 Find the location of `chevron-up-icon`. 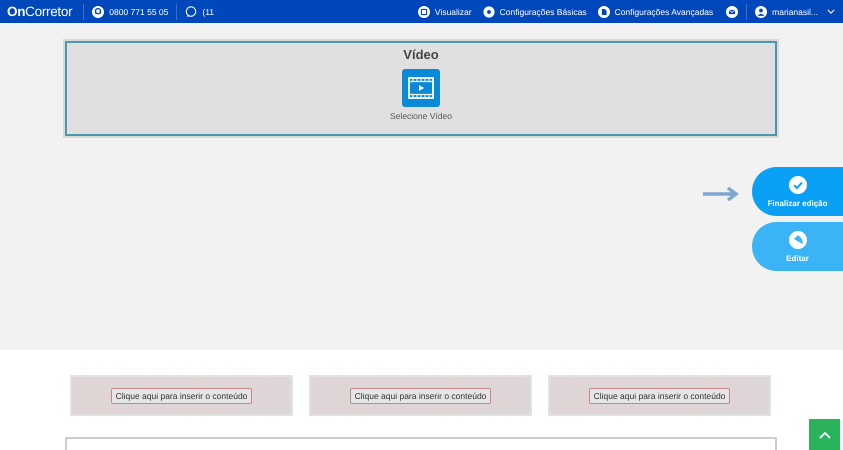

chevron-up-icon is located at coordinates (824, 434).